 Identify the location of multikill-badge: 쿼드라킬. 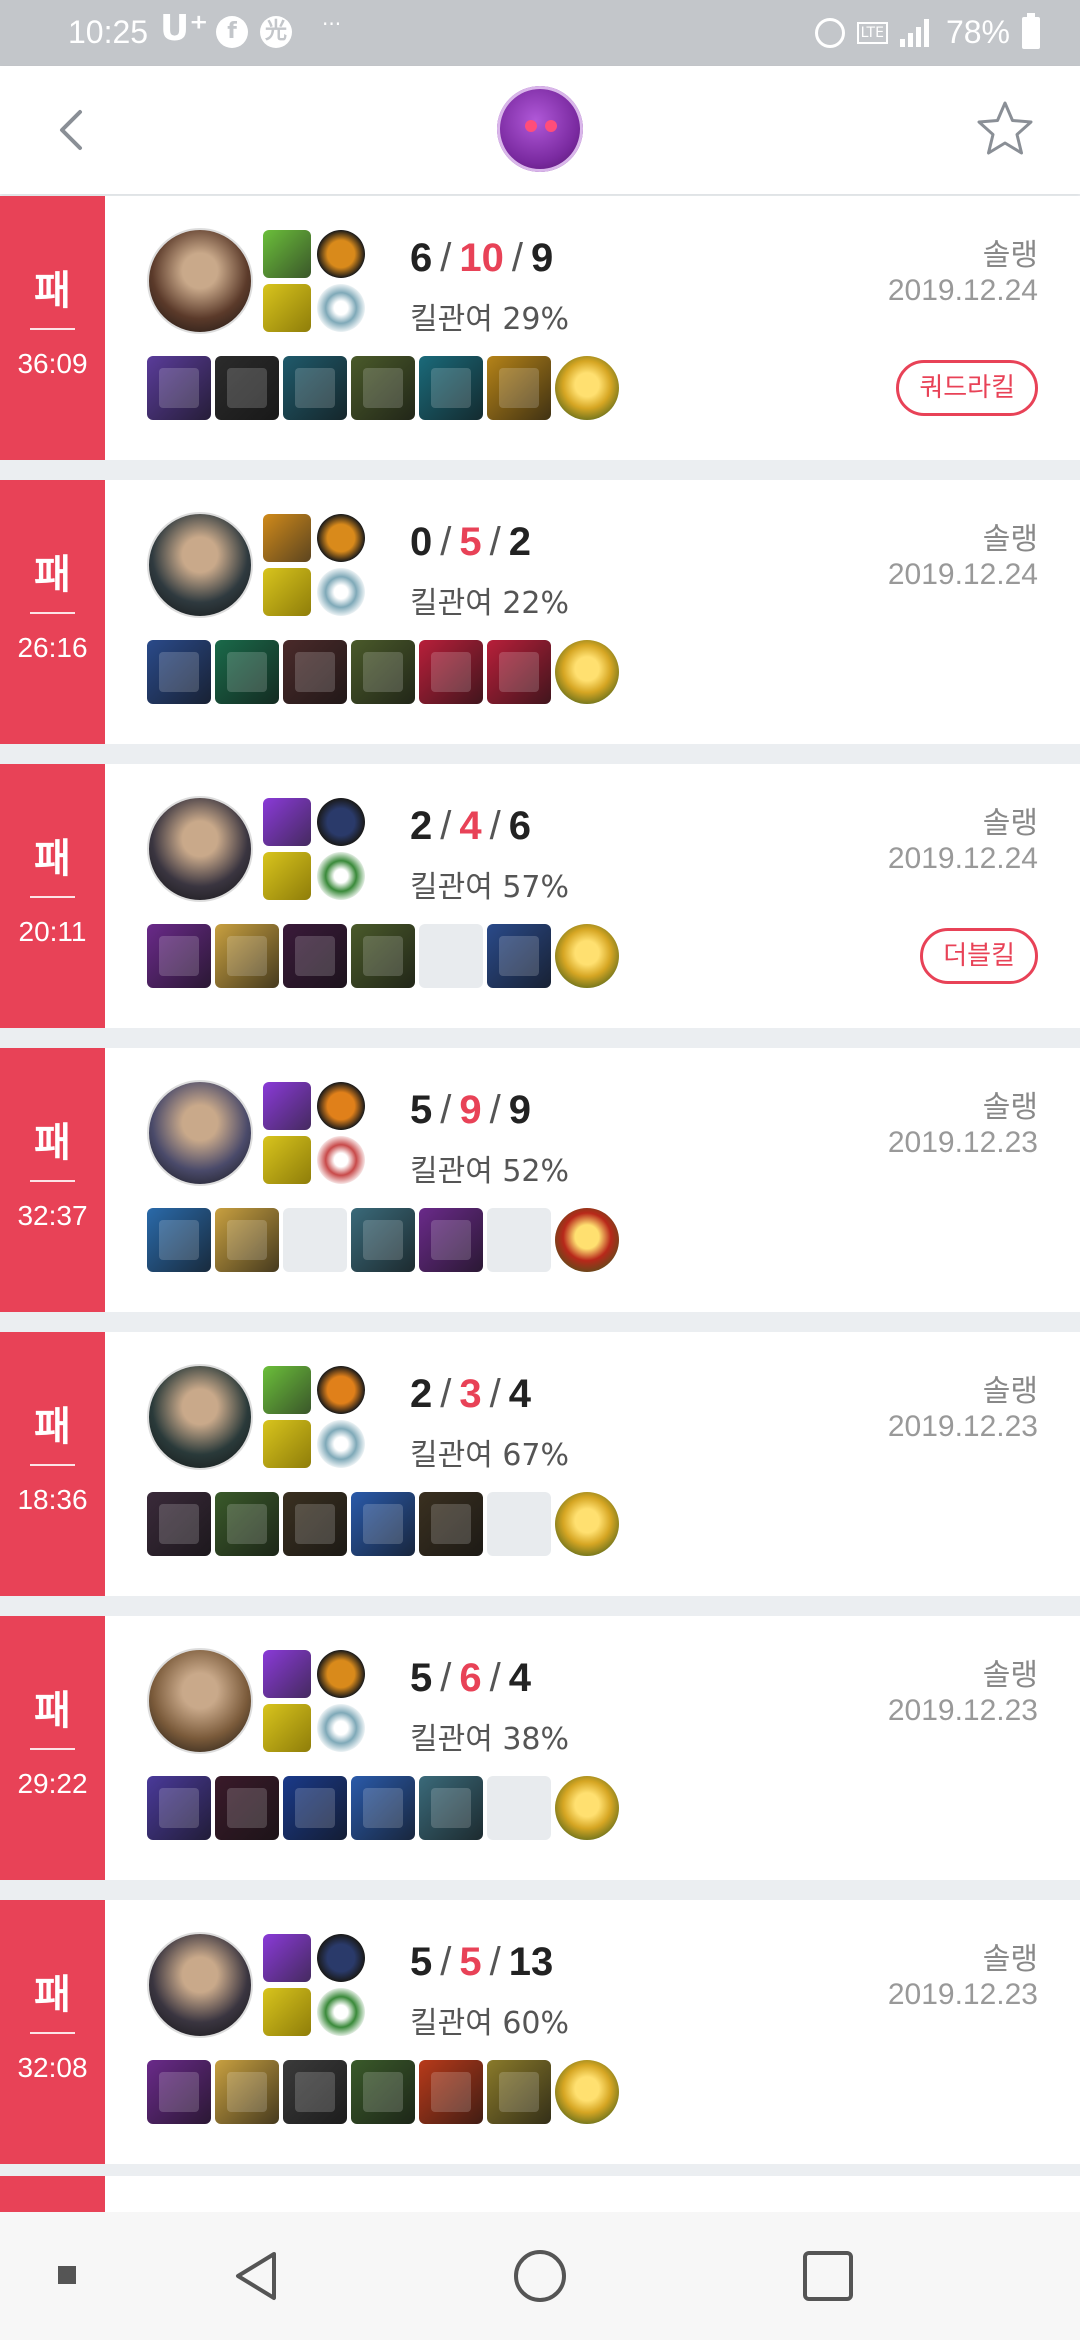
(967, 388).